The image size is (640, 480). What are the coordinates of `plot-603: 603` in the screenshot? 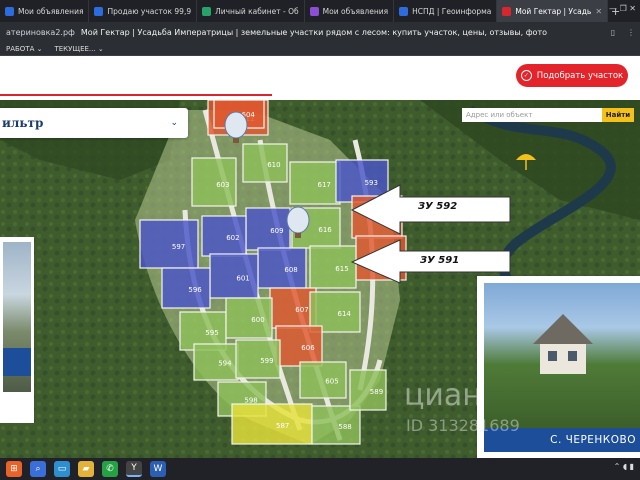 It's located at (214, 182).